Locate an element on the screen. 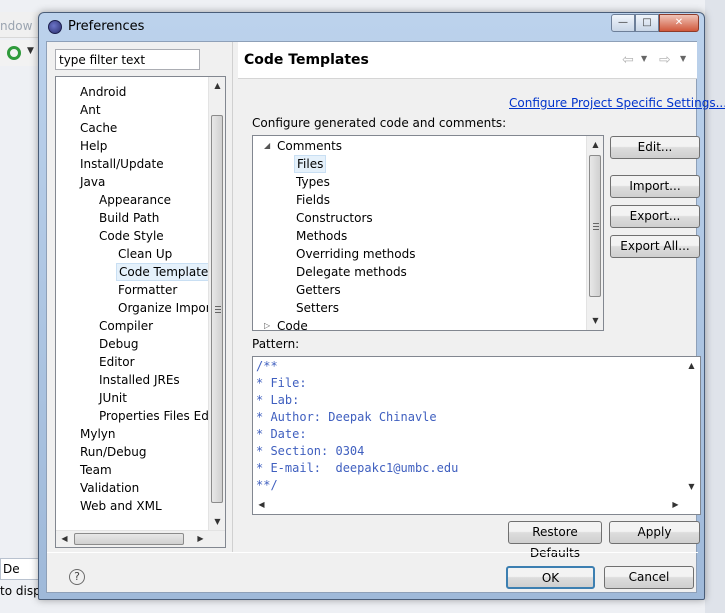  tree-item: Team is located at coordinates (96, 470).